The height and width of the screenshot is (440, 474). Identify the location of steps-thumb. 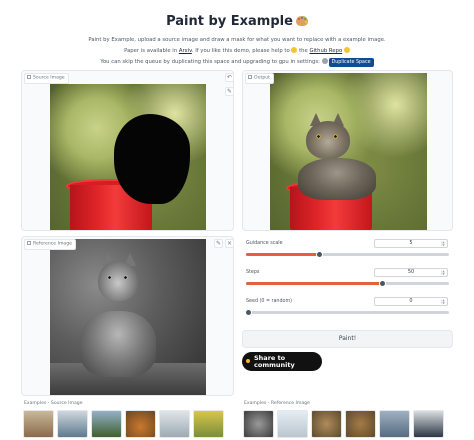
(382, 283).